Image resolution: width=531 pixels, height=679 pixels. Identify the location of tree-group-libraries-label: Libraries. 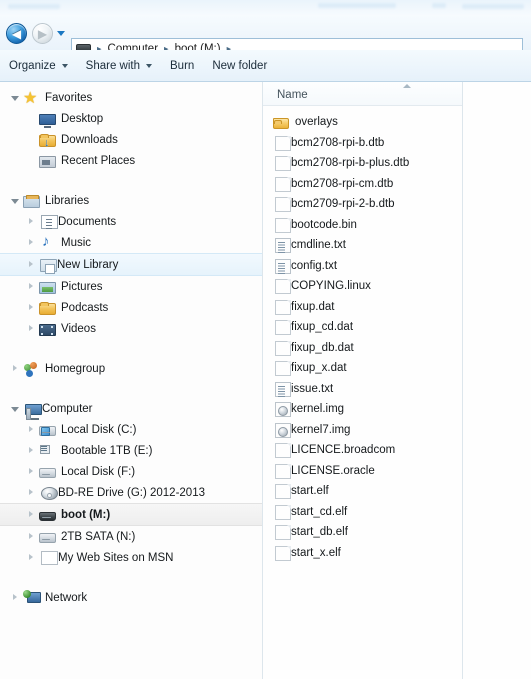
(67, 200).